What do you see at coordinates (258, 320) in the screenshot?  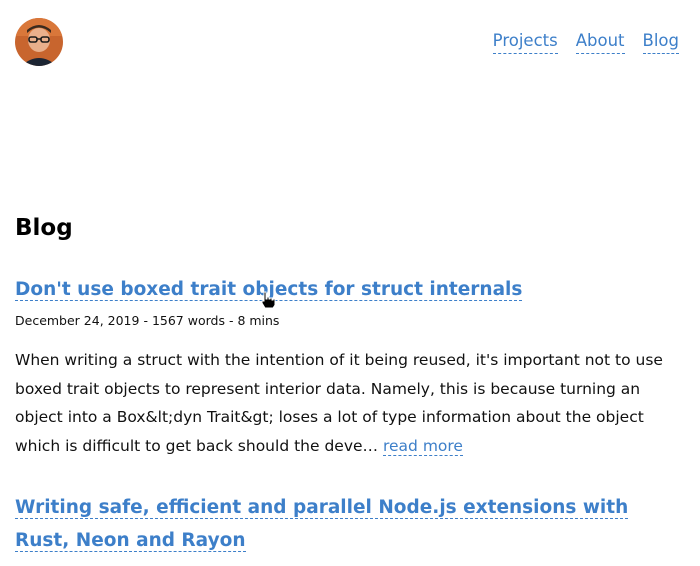 I see `post-read-time: 8 mins` at bounding box center [258, 320].